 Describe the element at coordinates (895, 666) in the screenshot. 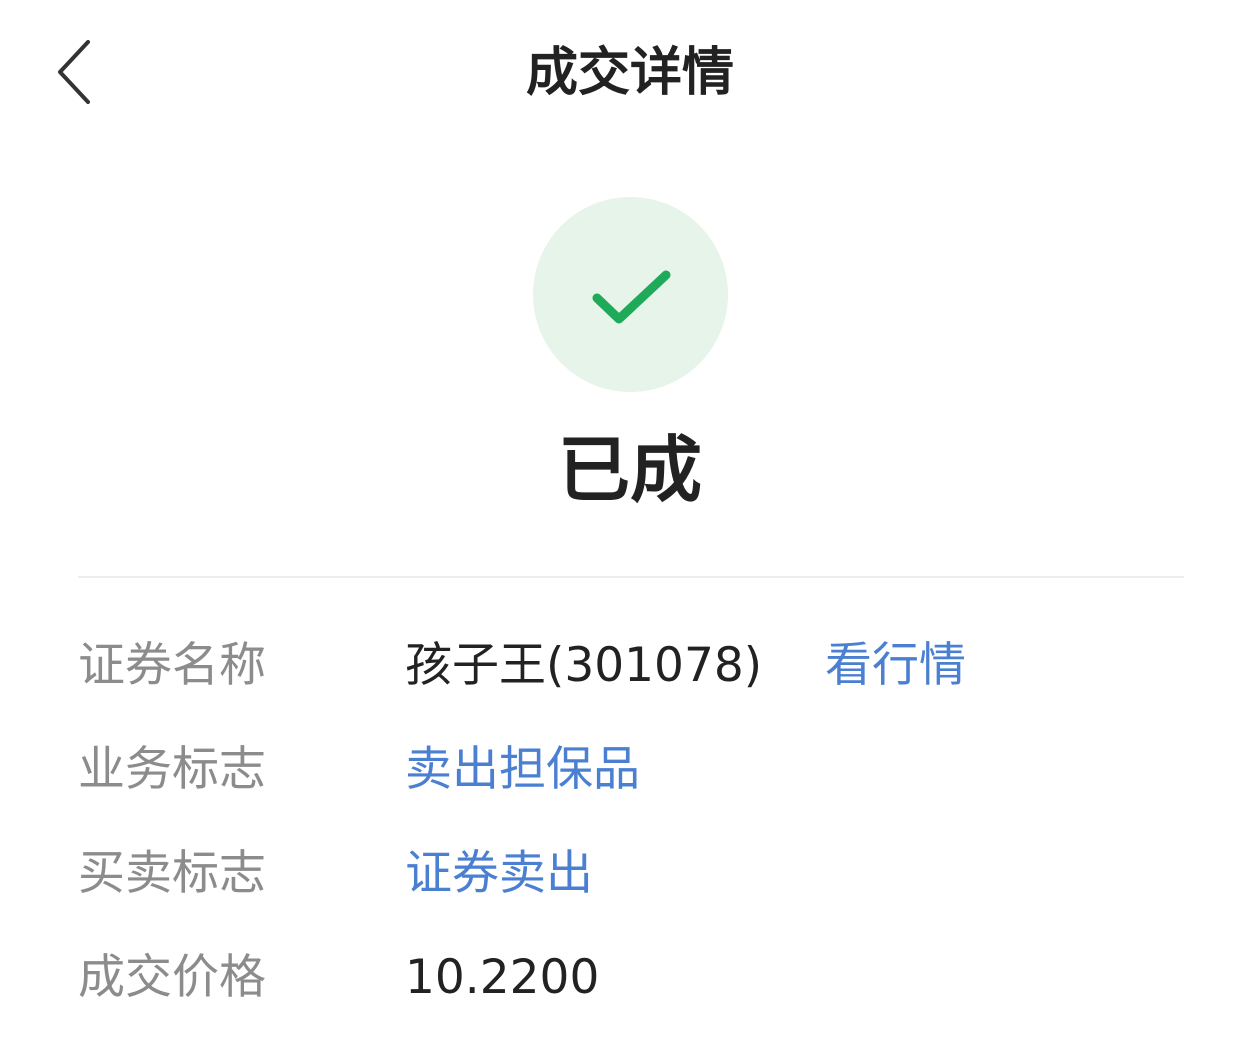

I see `view-quote-link: 看行情` at that location.